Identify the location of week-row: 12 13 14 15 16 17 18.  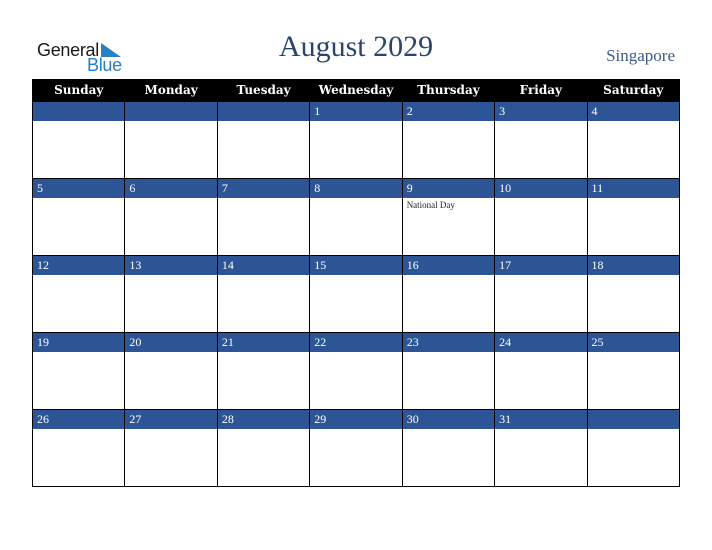
(356, 294).